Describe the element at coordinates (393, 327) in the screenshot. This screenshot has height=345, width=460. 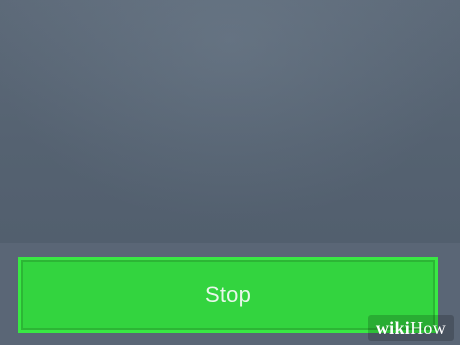
I see `watermark-part1: wiki` at that location.